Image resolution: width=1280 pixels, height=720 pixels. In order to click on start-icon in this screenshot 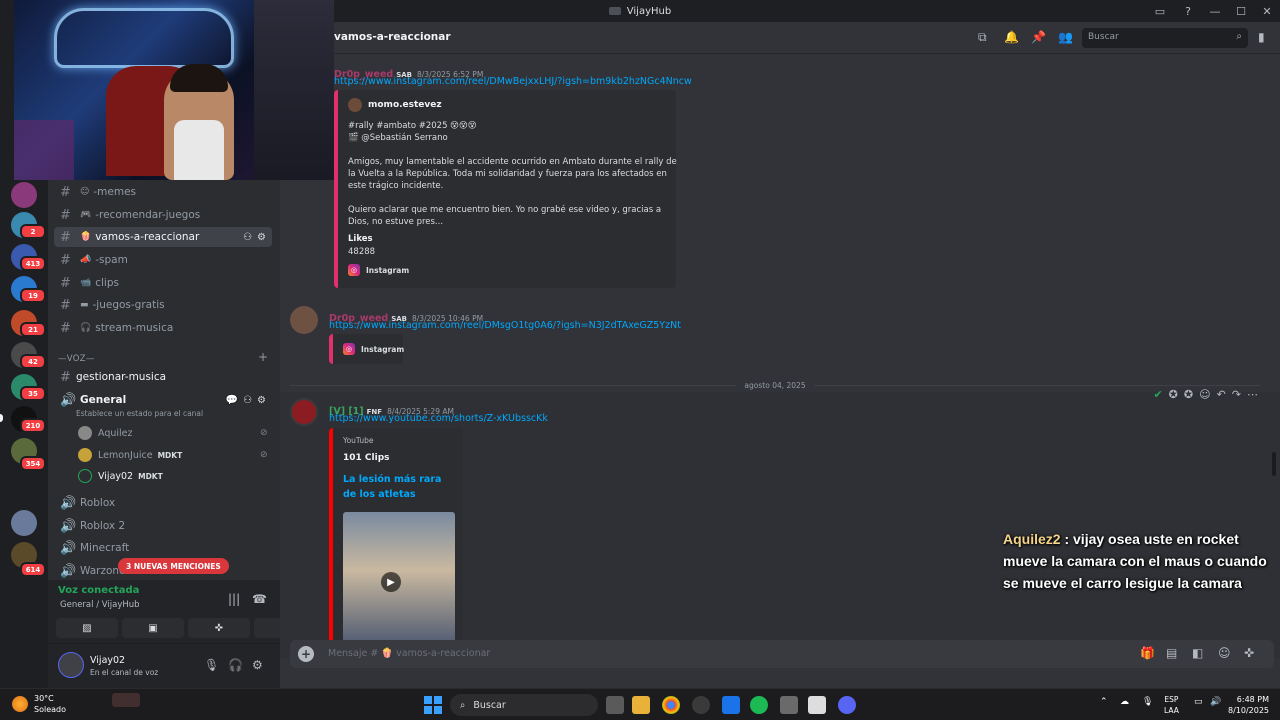, I will do `click(433, 705)`.